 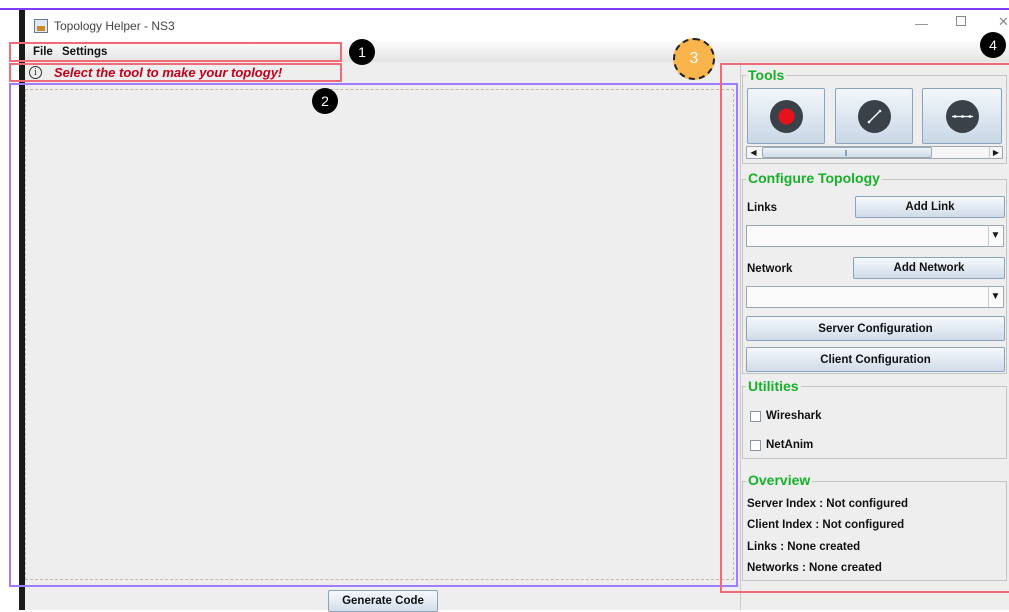 I want to click on annotation-badge-4: 4, so click(x=993, y=45).